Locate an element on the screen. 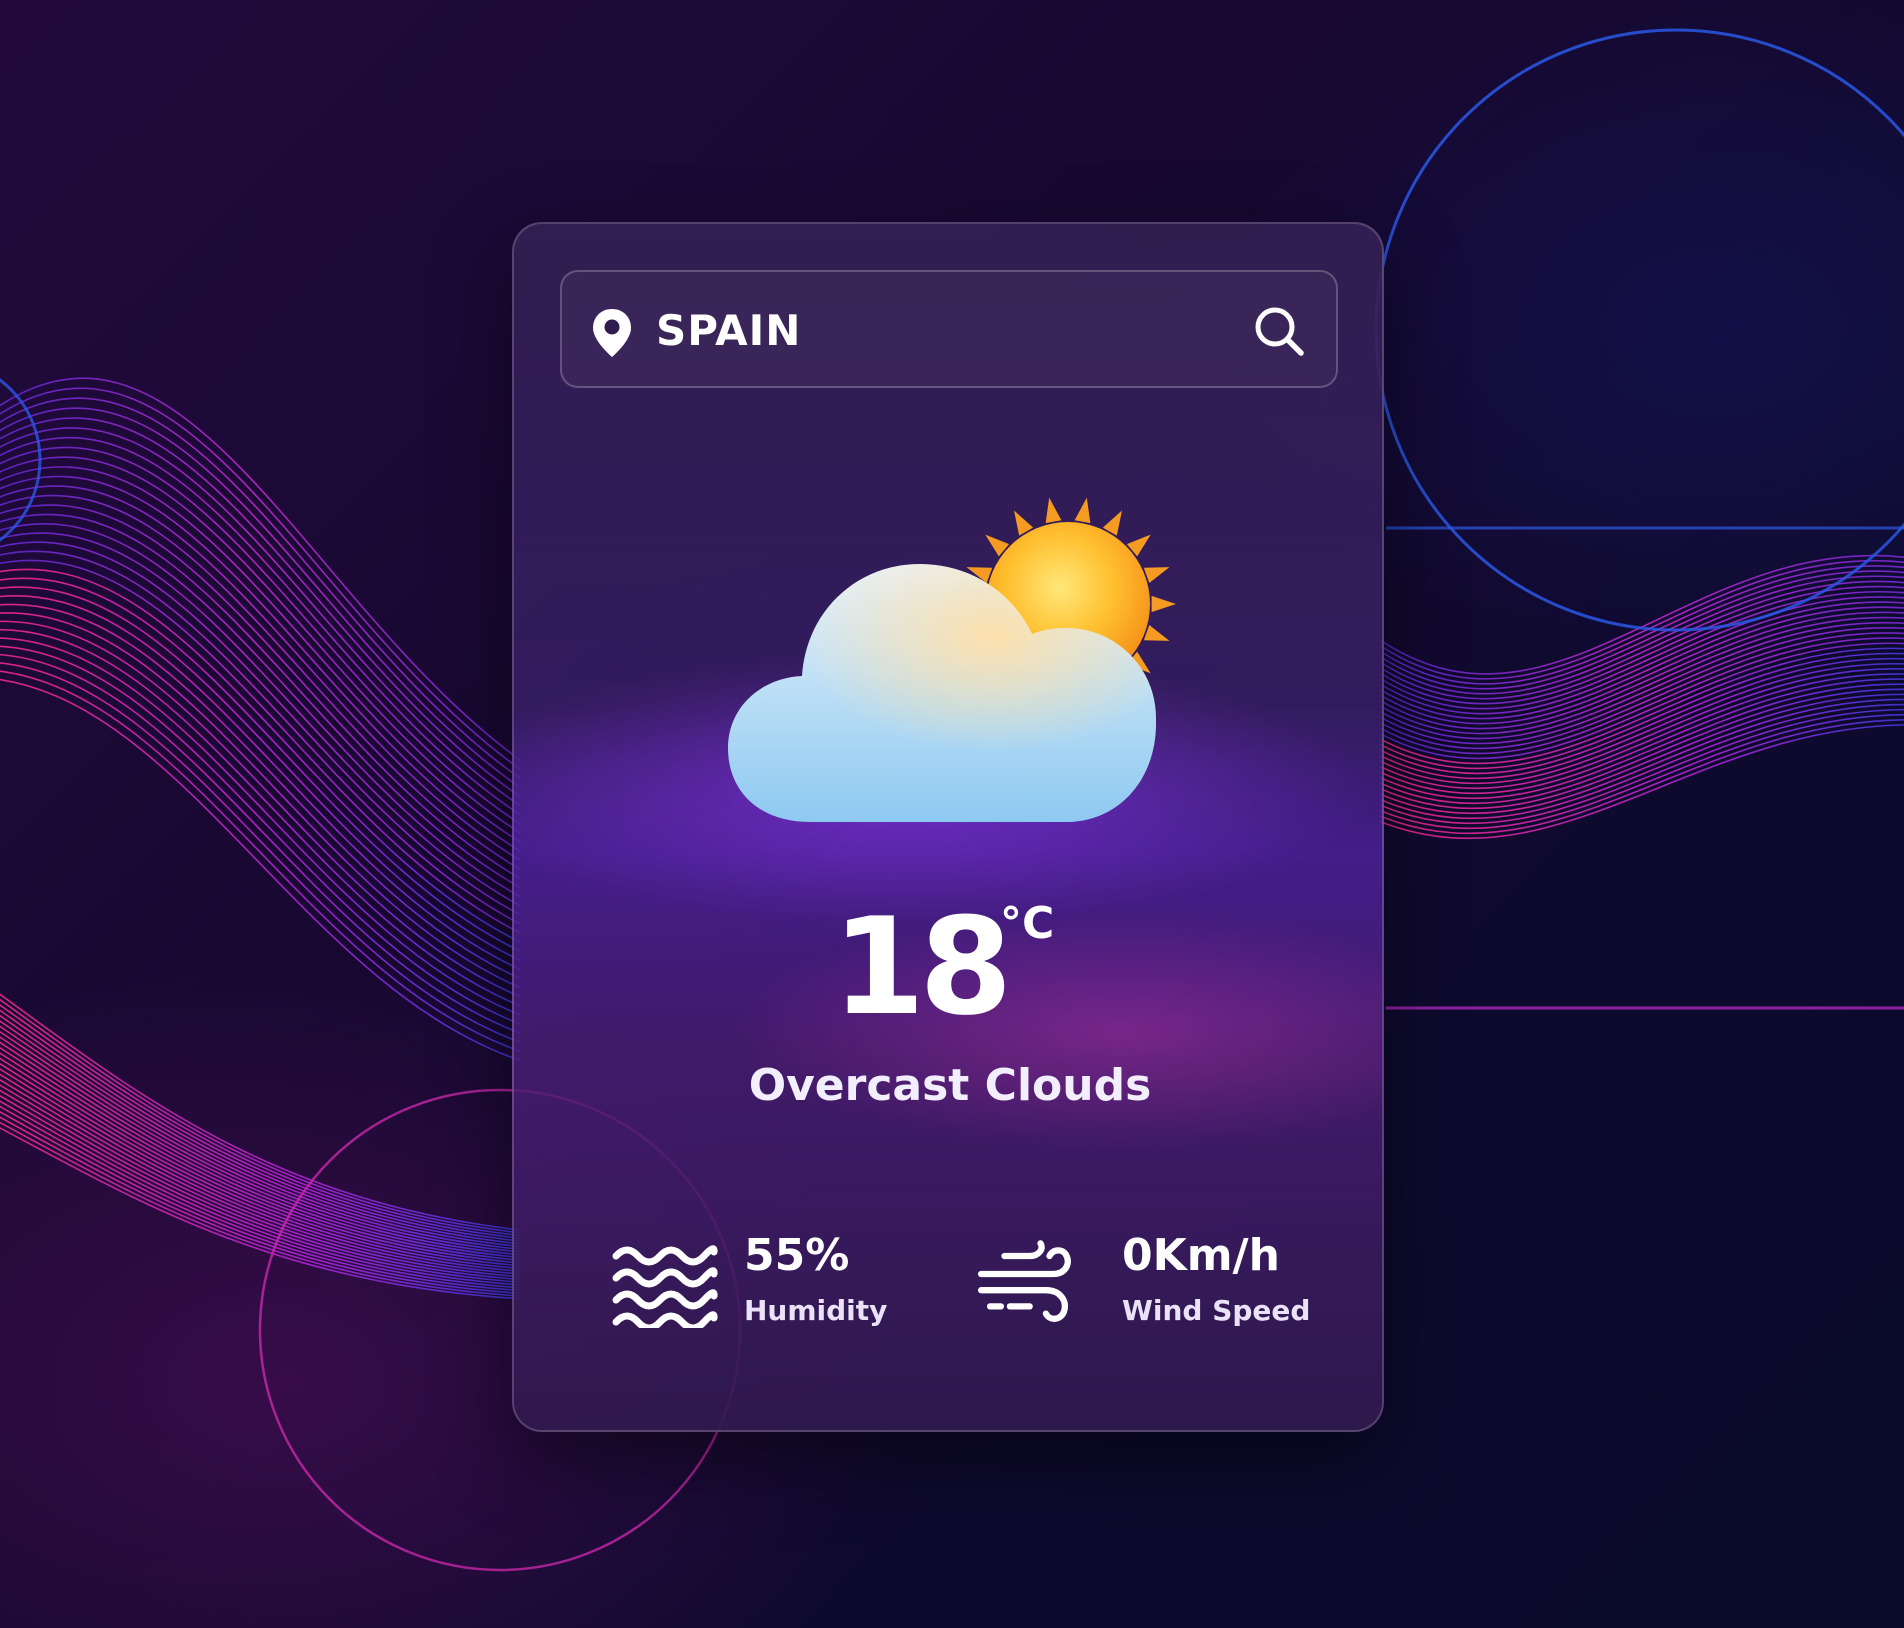 The width and height of the screenshot is (1904, 1628). wind-detail: 0Km/h Wind Speed is located at coordinates (1142, 1285).